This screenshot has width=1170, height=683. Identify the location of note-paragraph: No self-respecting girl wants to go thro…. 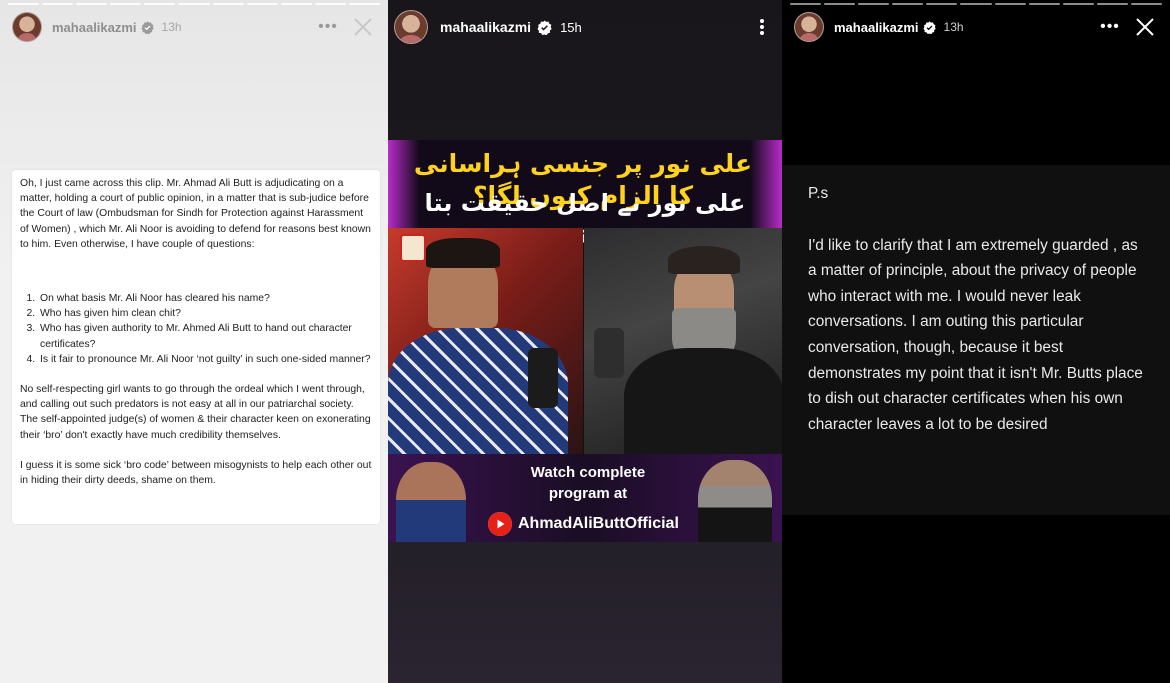
(195, 412).